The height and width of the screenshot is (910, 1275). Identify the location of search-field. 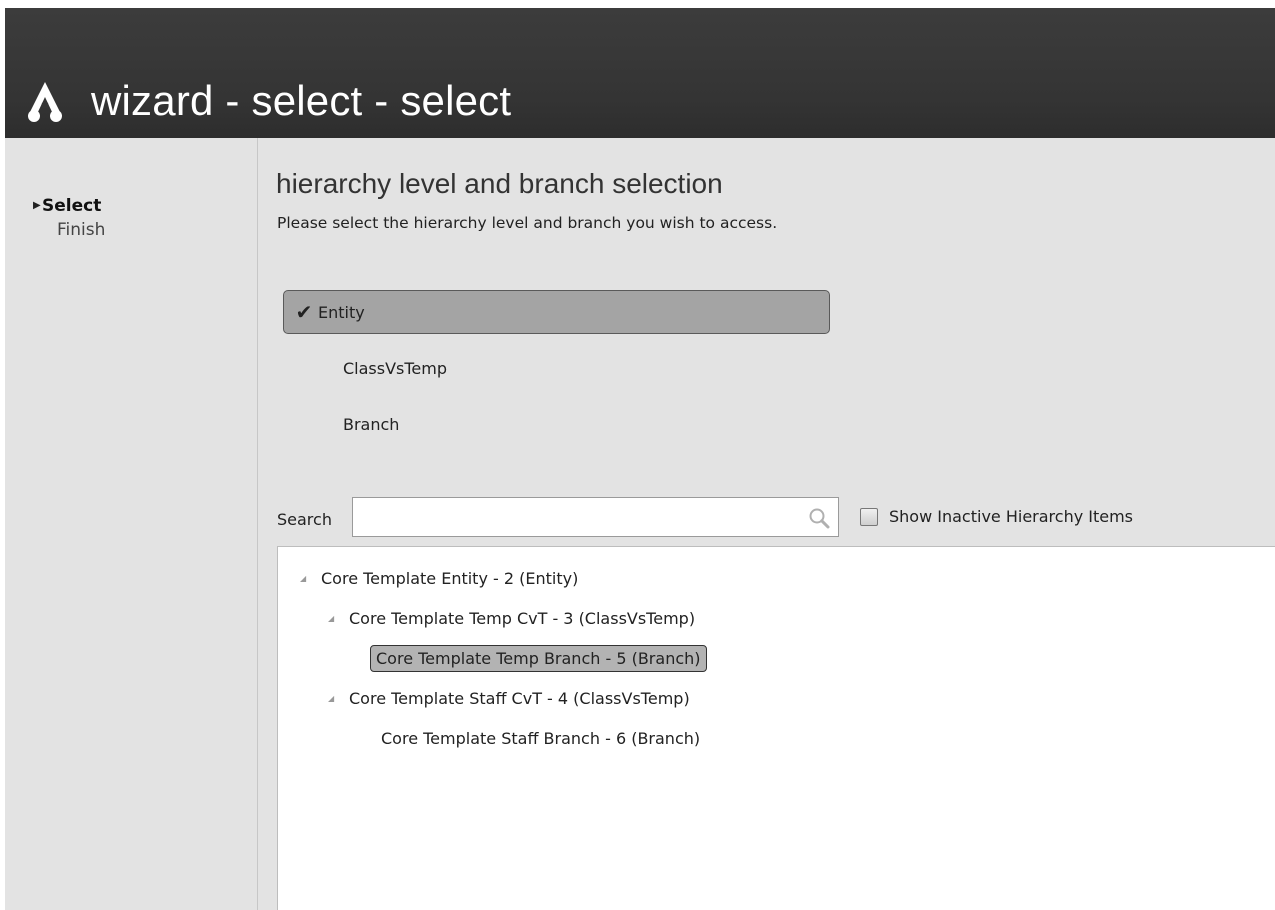
(595, 517).